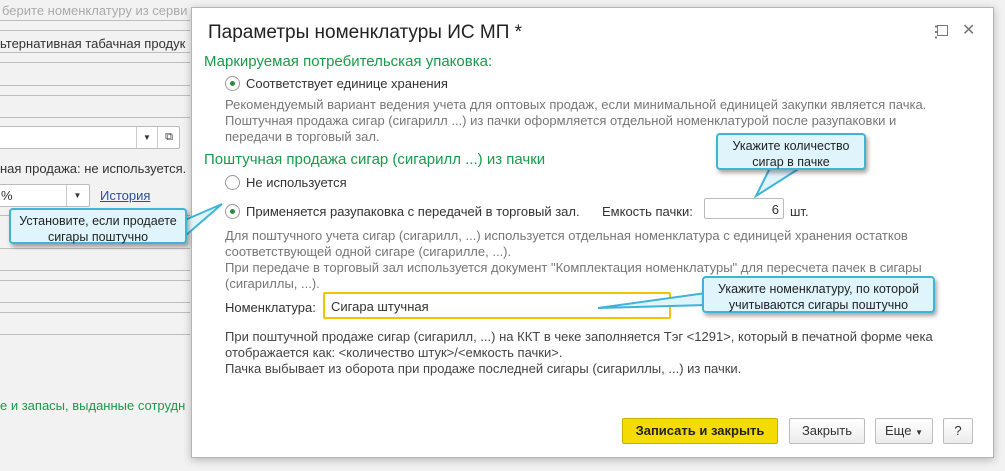 The width and height of the screenshot is (1005, 471). I want to click on callout-unpack: Установите, если продаете сигары поштучно, so click(98, 226).